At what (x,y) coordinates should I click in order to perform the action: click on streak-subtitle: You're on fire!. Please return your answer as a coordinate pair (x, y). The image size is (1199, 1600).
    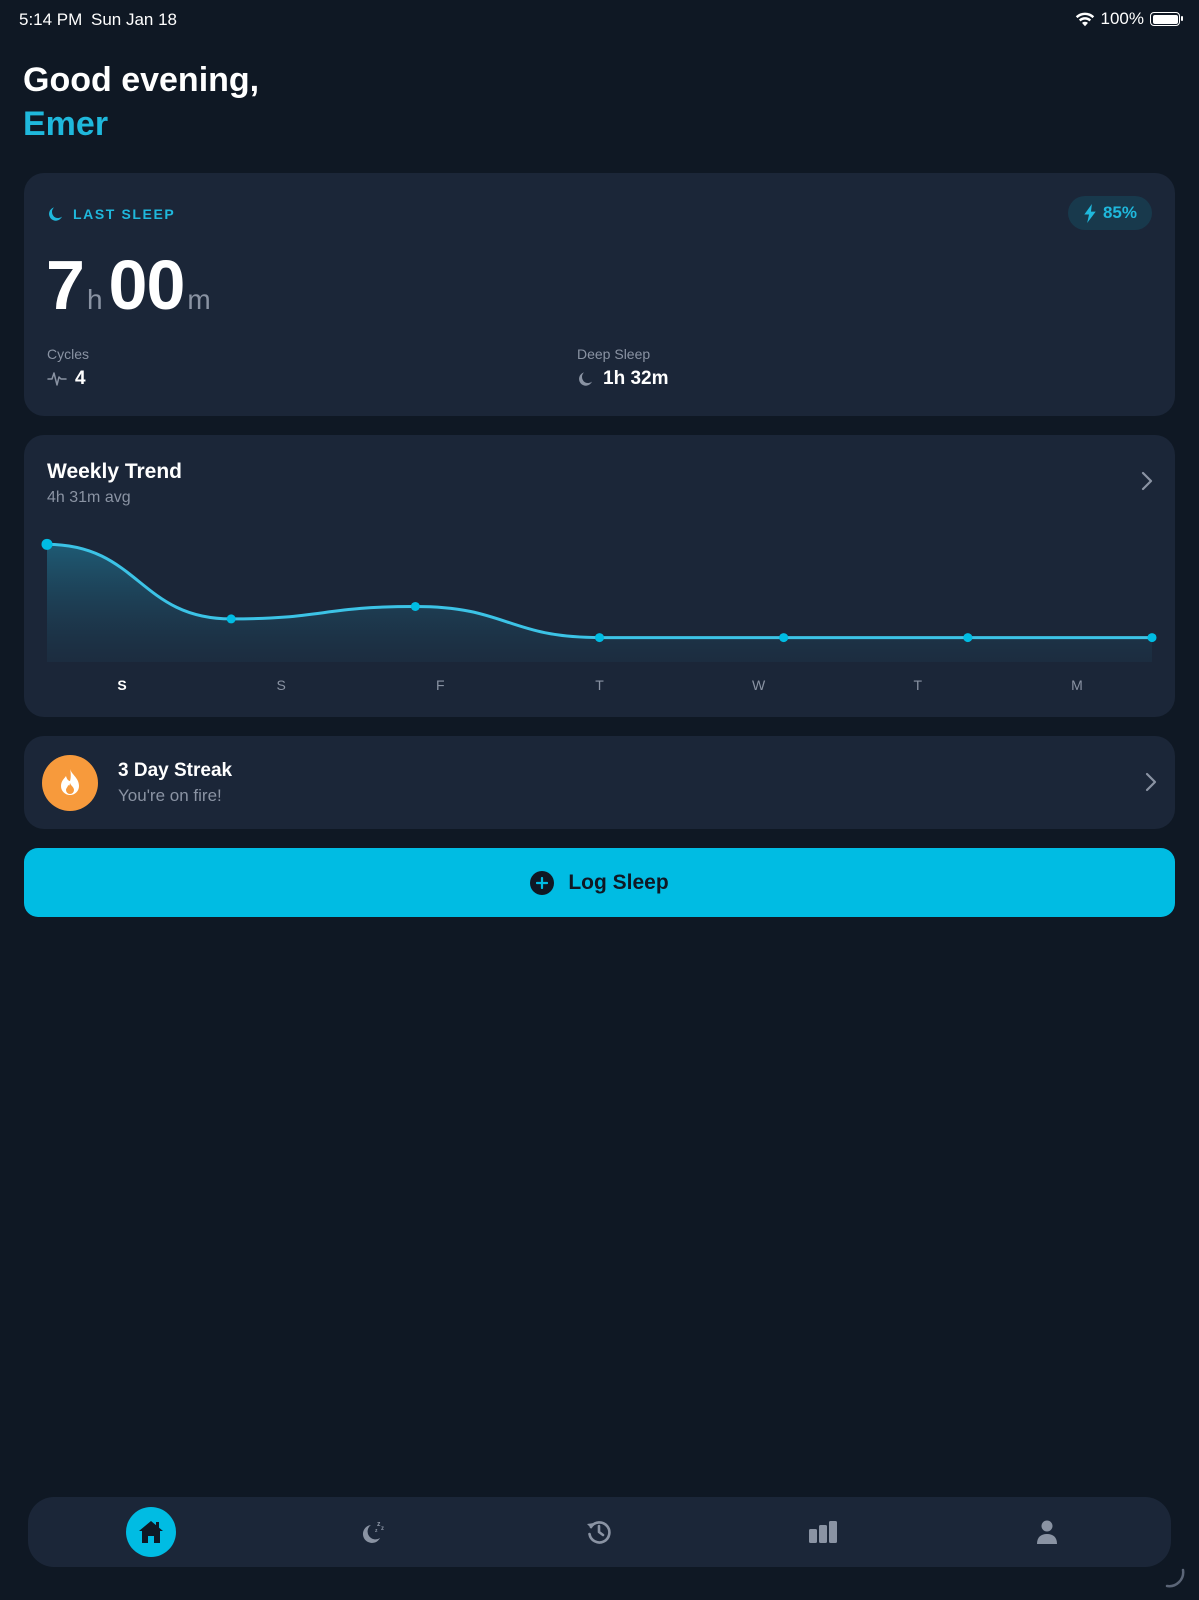
    Looking at the image, I should click on (170, 795).